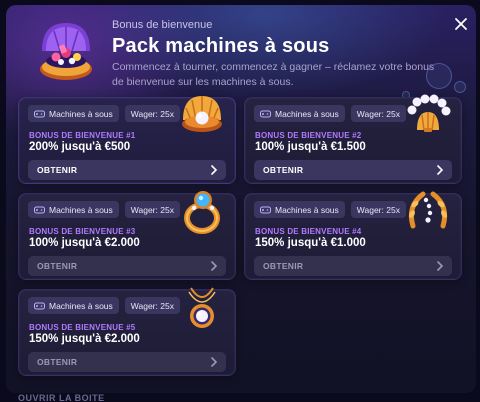 The width and height of the screenshot is (480, 402). I want to click on close-icon, so click(461, 24).